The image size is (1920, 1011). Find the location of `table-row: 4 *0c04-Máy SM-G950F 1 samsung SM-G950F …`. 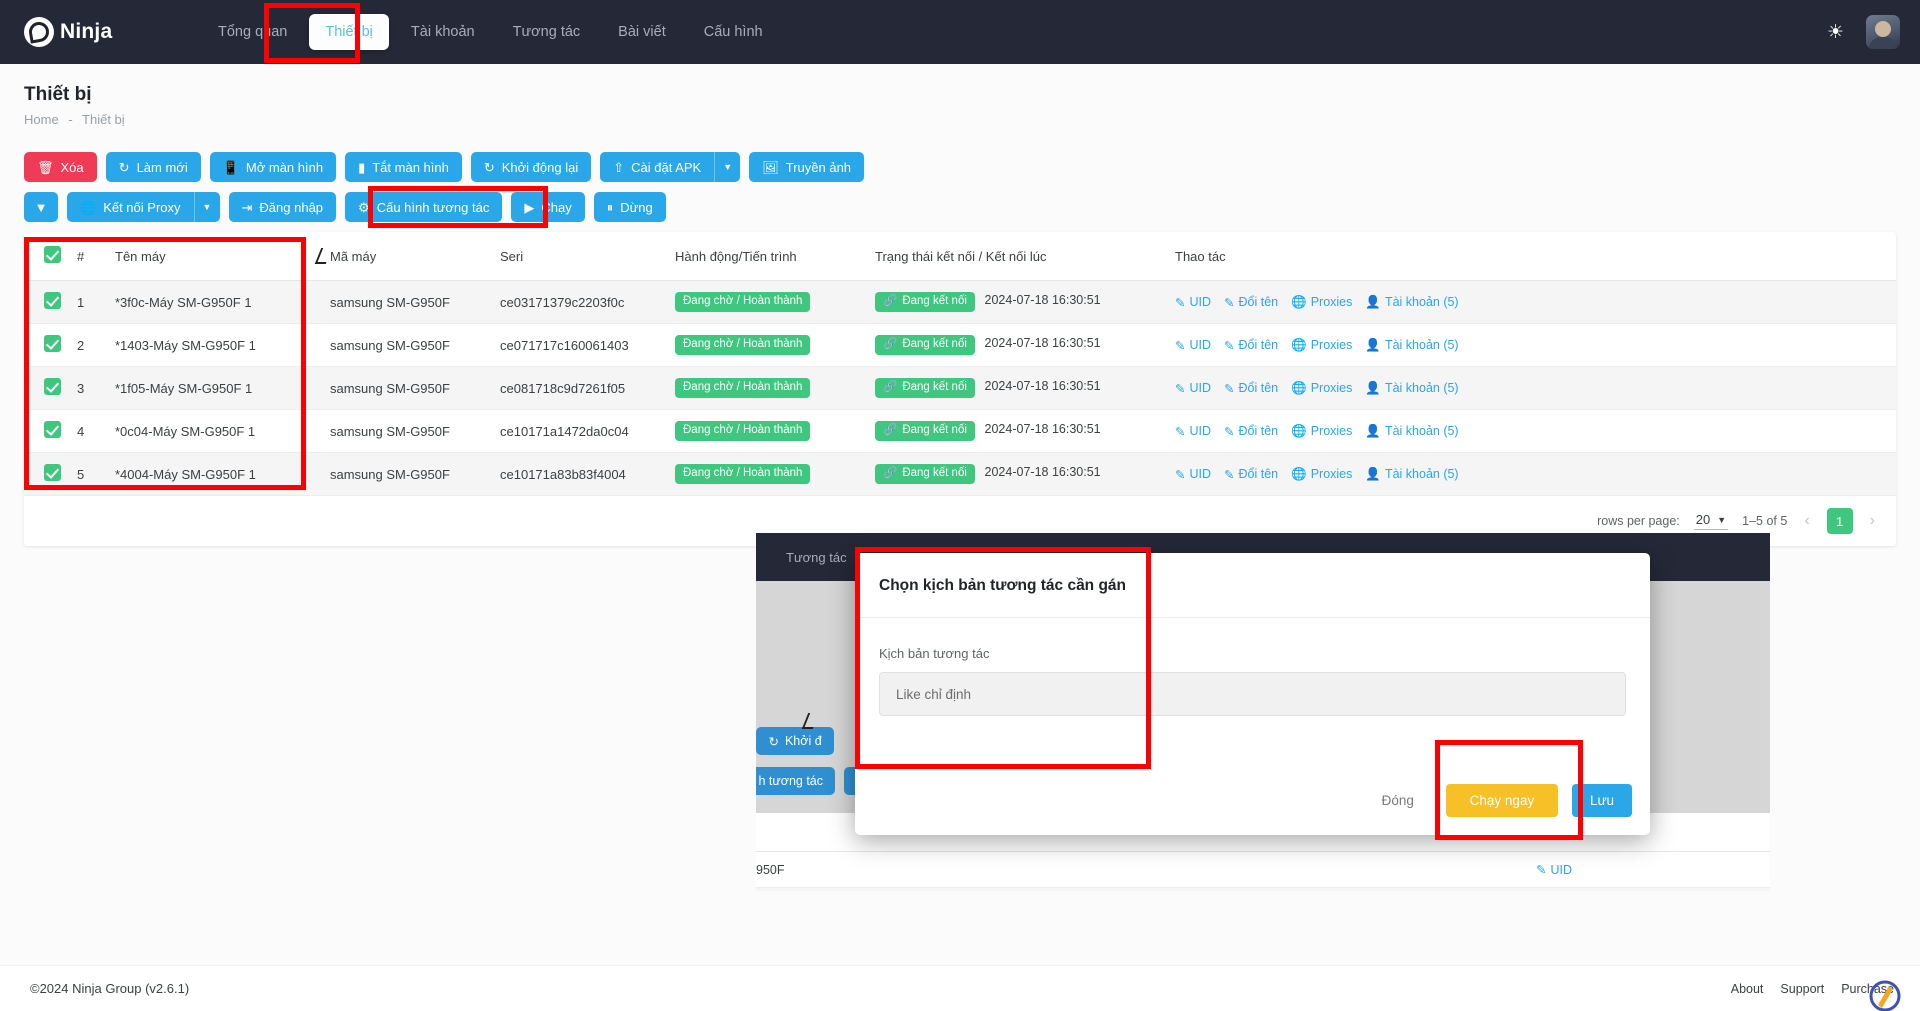

table-row: 4 *0c04-Máy SM-G950F 1 samsung SM-G950F … is located at coordinates (960, 431).